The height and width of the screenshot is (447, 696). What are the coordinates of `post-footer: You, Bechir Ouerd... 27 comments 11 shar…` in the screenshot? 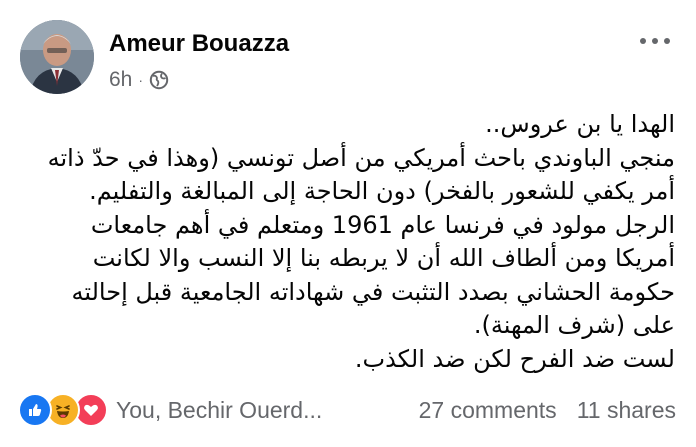 It's located at (347, 410).